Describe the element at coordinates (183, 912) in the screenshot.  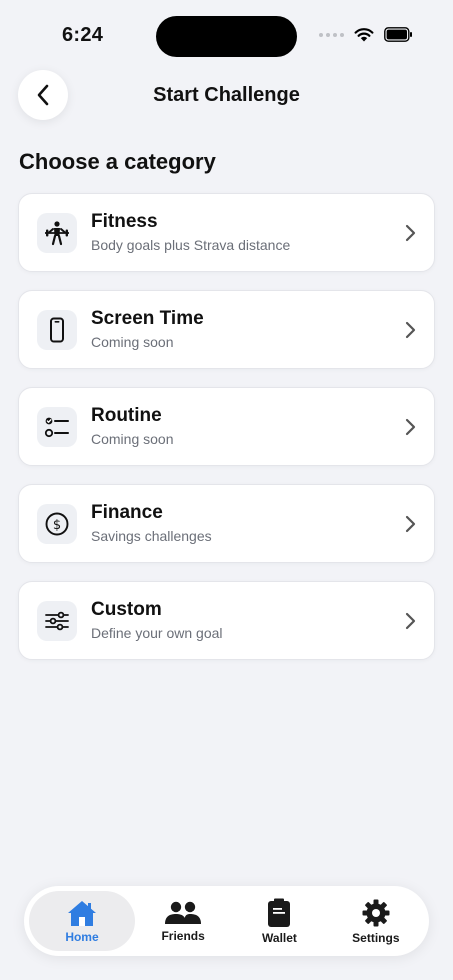
I see `friends-icon` at that location.